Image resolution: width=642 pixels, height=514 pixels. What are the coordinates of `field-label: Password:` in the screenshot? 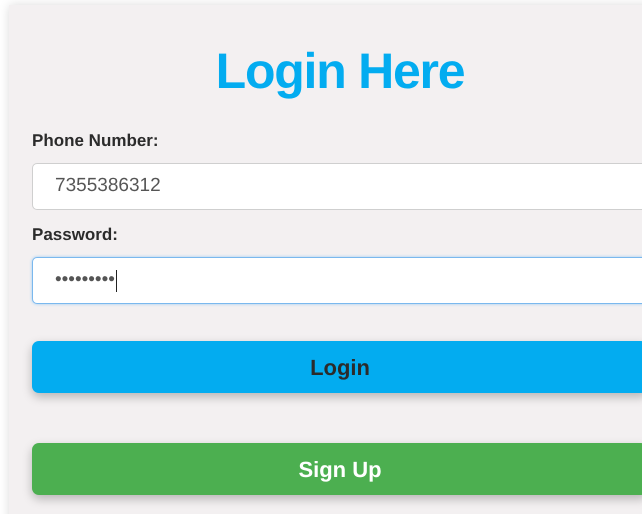 It's located at (75, 235).